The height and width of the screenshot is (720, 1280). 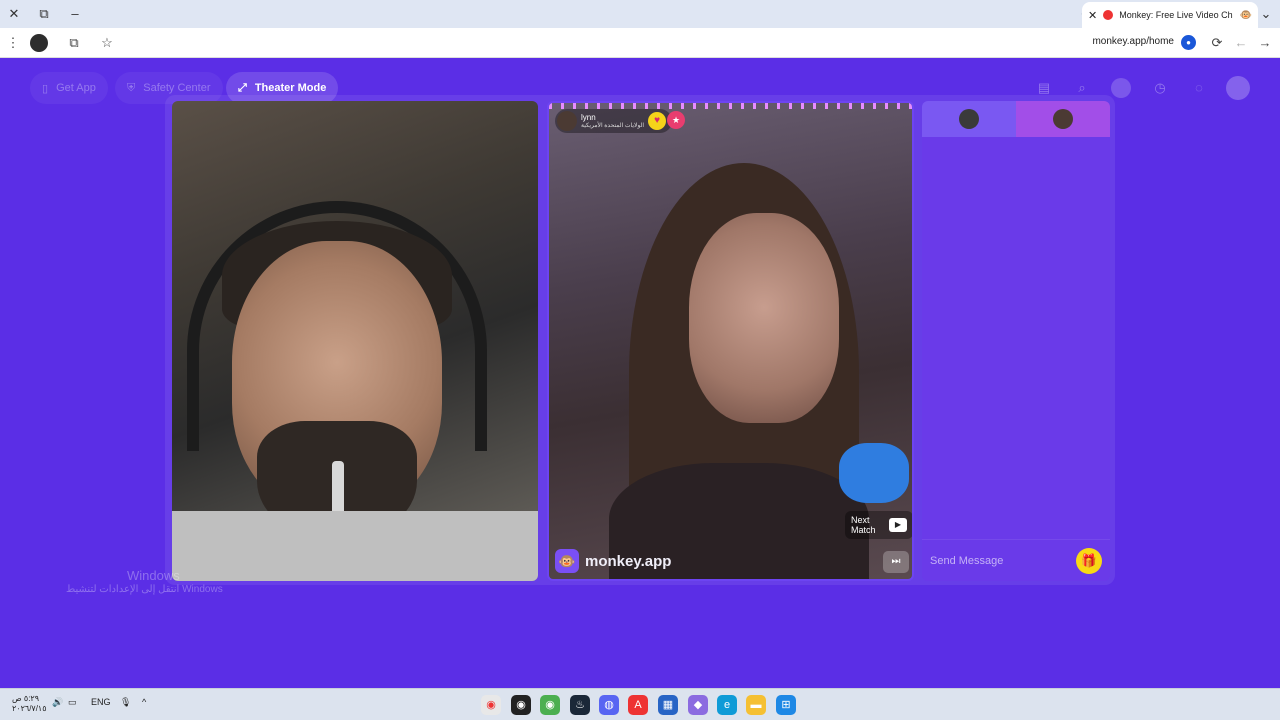 What do you see at coordinates (1016, 341) in the screenshot?
I see `chat-panel: 🎁` at bounding box center [1016, 341].